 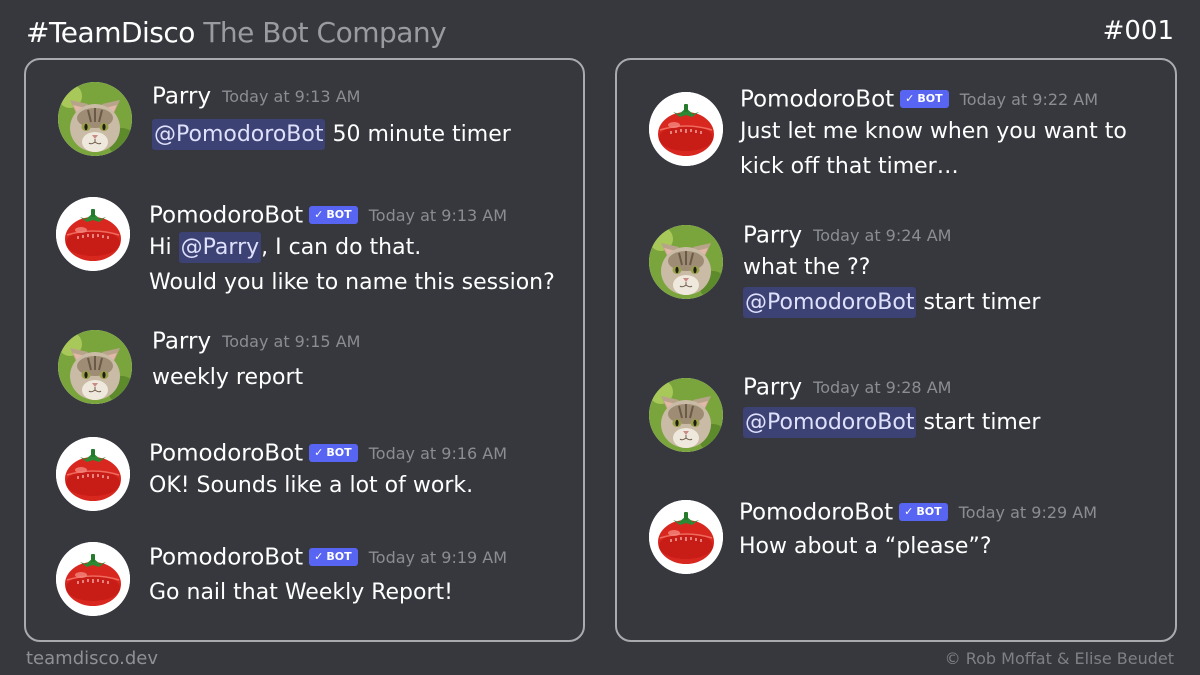 What do you see at coordinates (291, 341) in the screenshot?
I see `timestamp: Today at 9:15 AM` at bounding box center [291, 341].